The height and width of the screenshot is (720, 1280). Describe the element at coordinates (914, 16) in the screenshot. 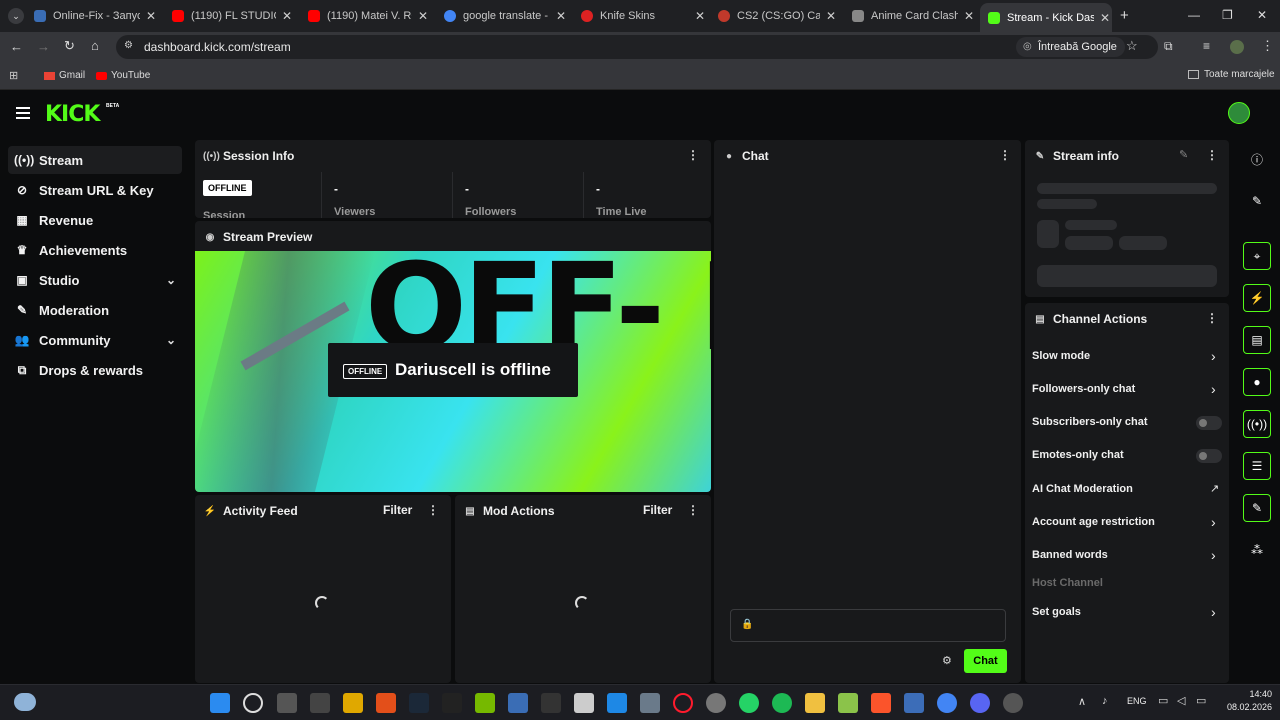

I see `browser-tab: Anime Card Clash C ✕` at that location.